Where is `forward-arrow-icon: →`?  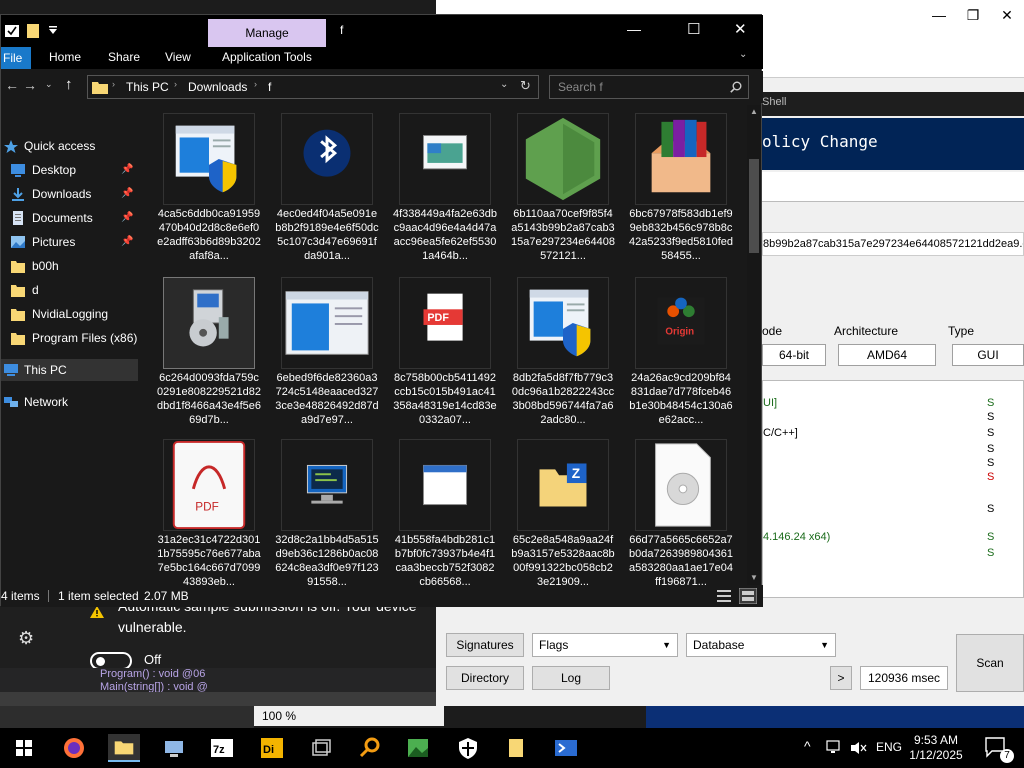 forward-arrow-icon: → is located at coordinates (30, 85).